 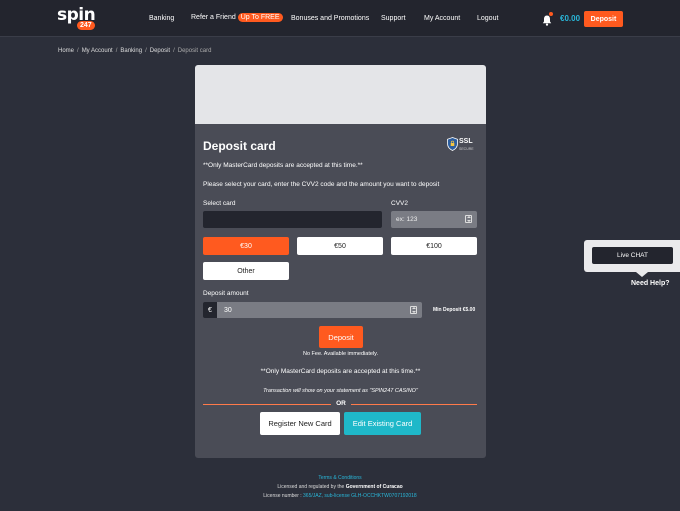 I want to click on nav-support: Support, so click(x=393, y=18).